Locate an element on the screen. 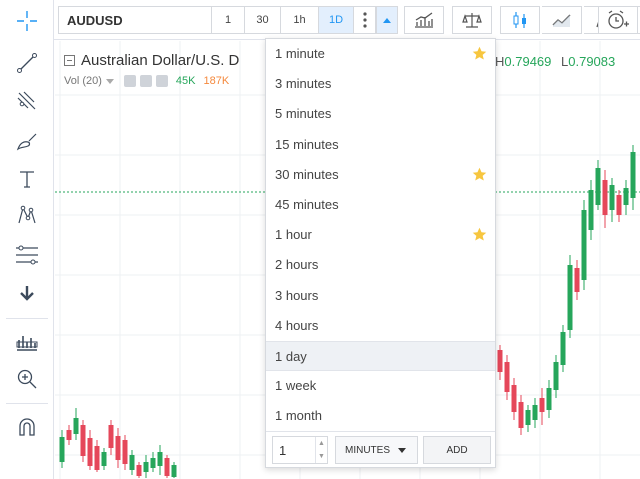 The height and width of the screenshot is (479, 640). pattern-icon is located at coordinates (27, 215).